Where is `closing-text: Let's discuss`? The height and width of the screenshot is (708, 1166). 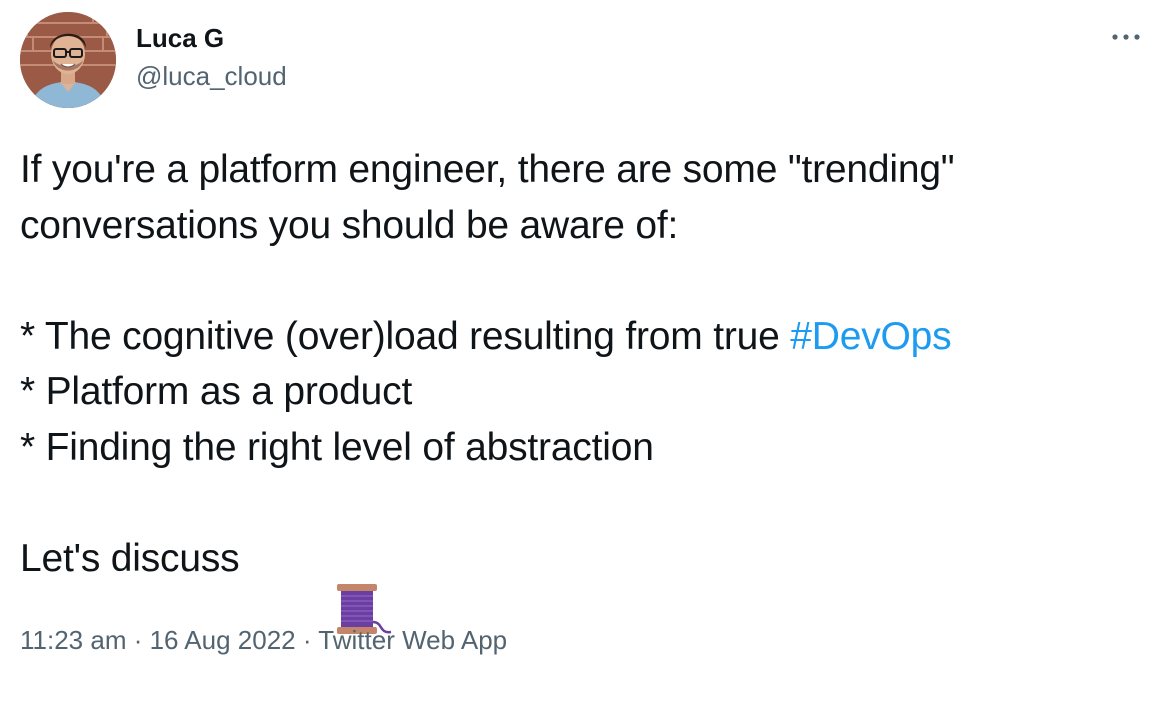
closing-text: Let's discuss is located at coordinates (130, 558).